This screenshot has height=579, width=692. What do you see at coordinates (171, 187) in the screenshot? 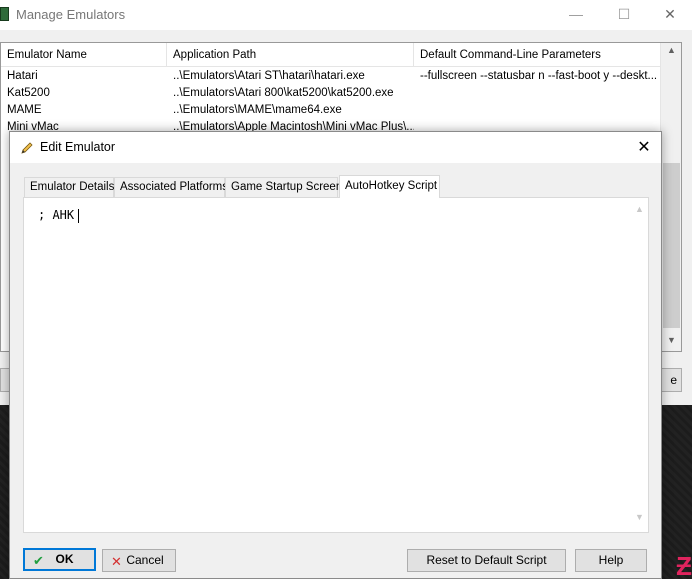
I see `tab-associated-platforms: Associated Platforms` at bounding box center [171, 187].